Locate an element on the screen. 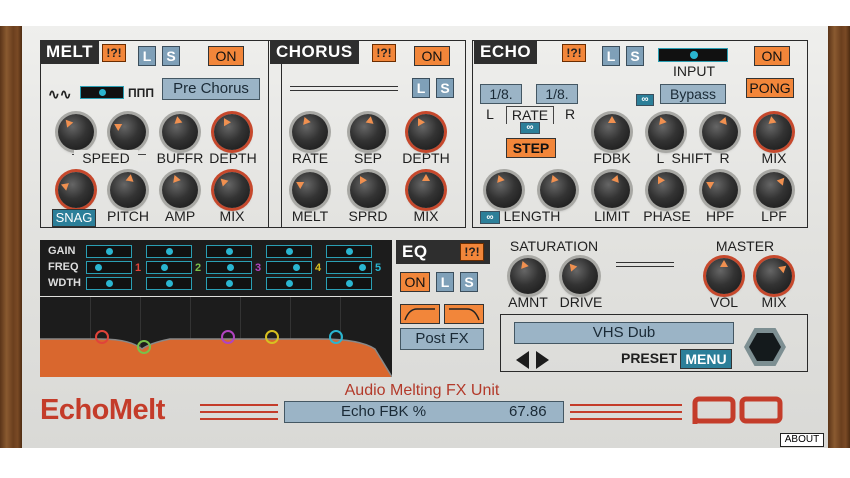 This screenshot has height=478, width=850. melt-speed-knob-a is located at coordinates (76, 132).